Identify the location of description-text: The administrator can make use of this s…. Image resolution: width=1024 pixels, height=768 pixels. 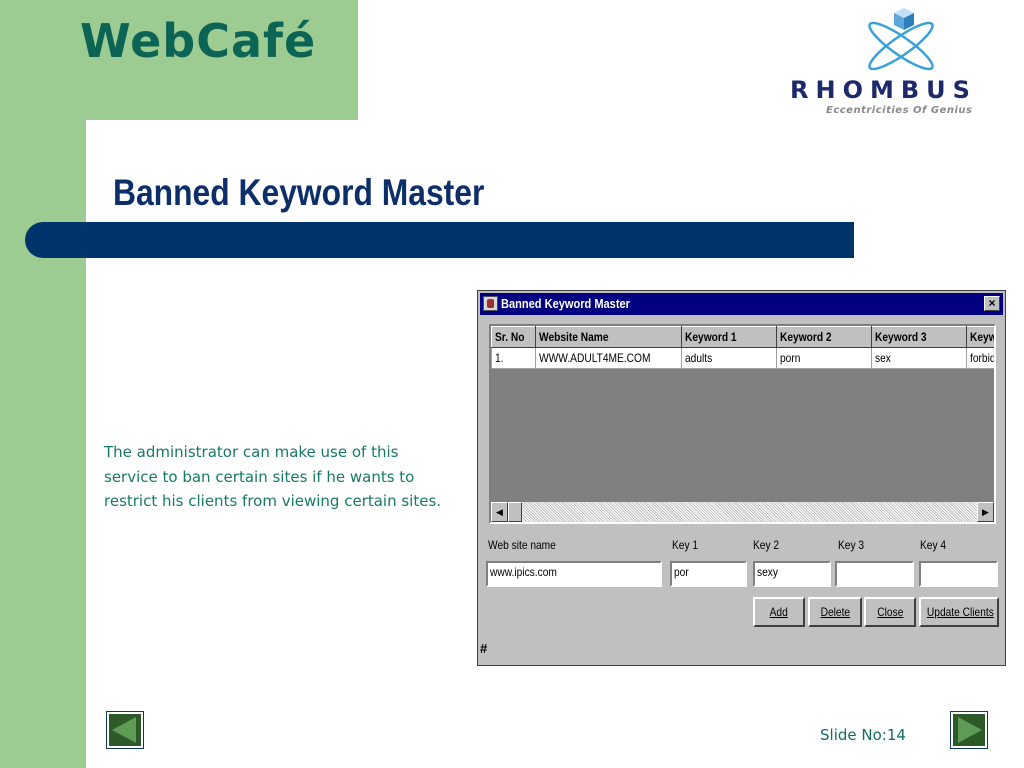
(273, 476).